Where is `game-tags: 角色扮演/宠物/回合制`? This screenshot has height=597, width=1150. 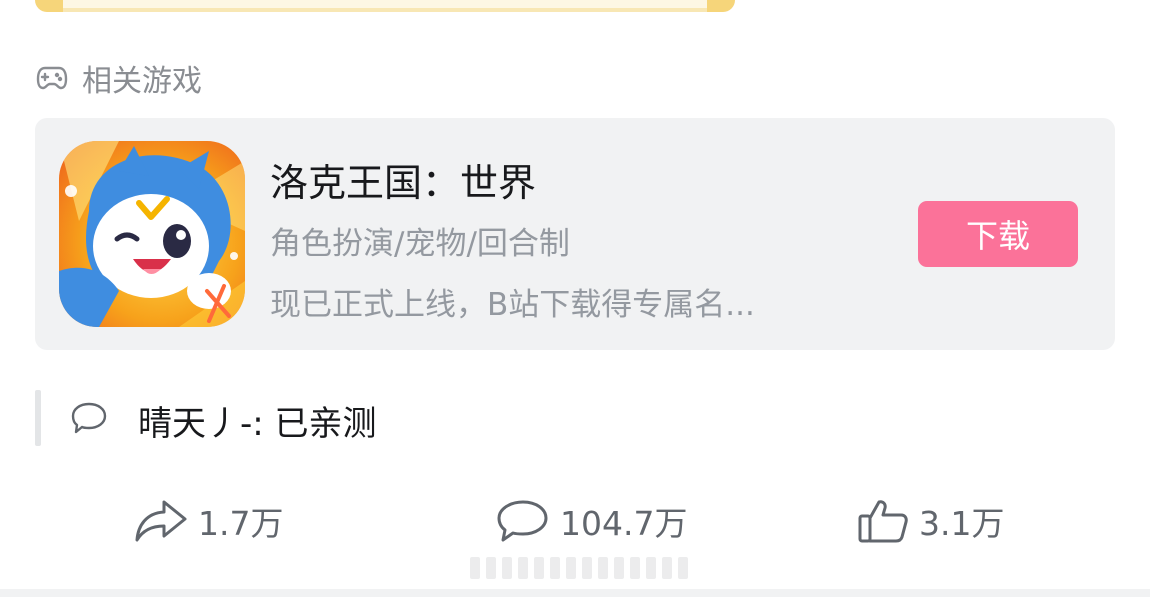
game-tags: 角色扮演/宠物/回合制 is located at coordinates (420, 244).